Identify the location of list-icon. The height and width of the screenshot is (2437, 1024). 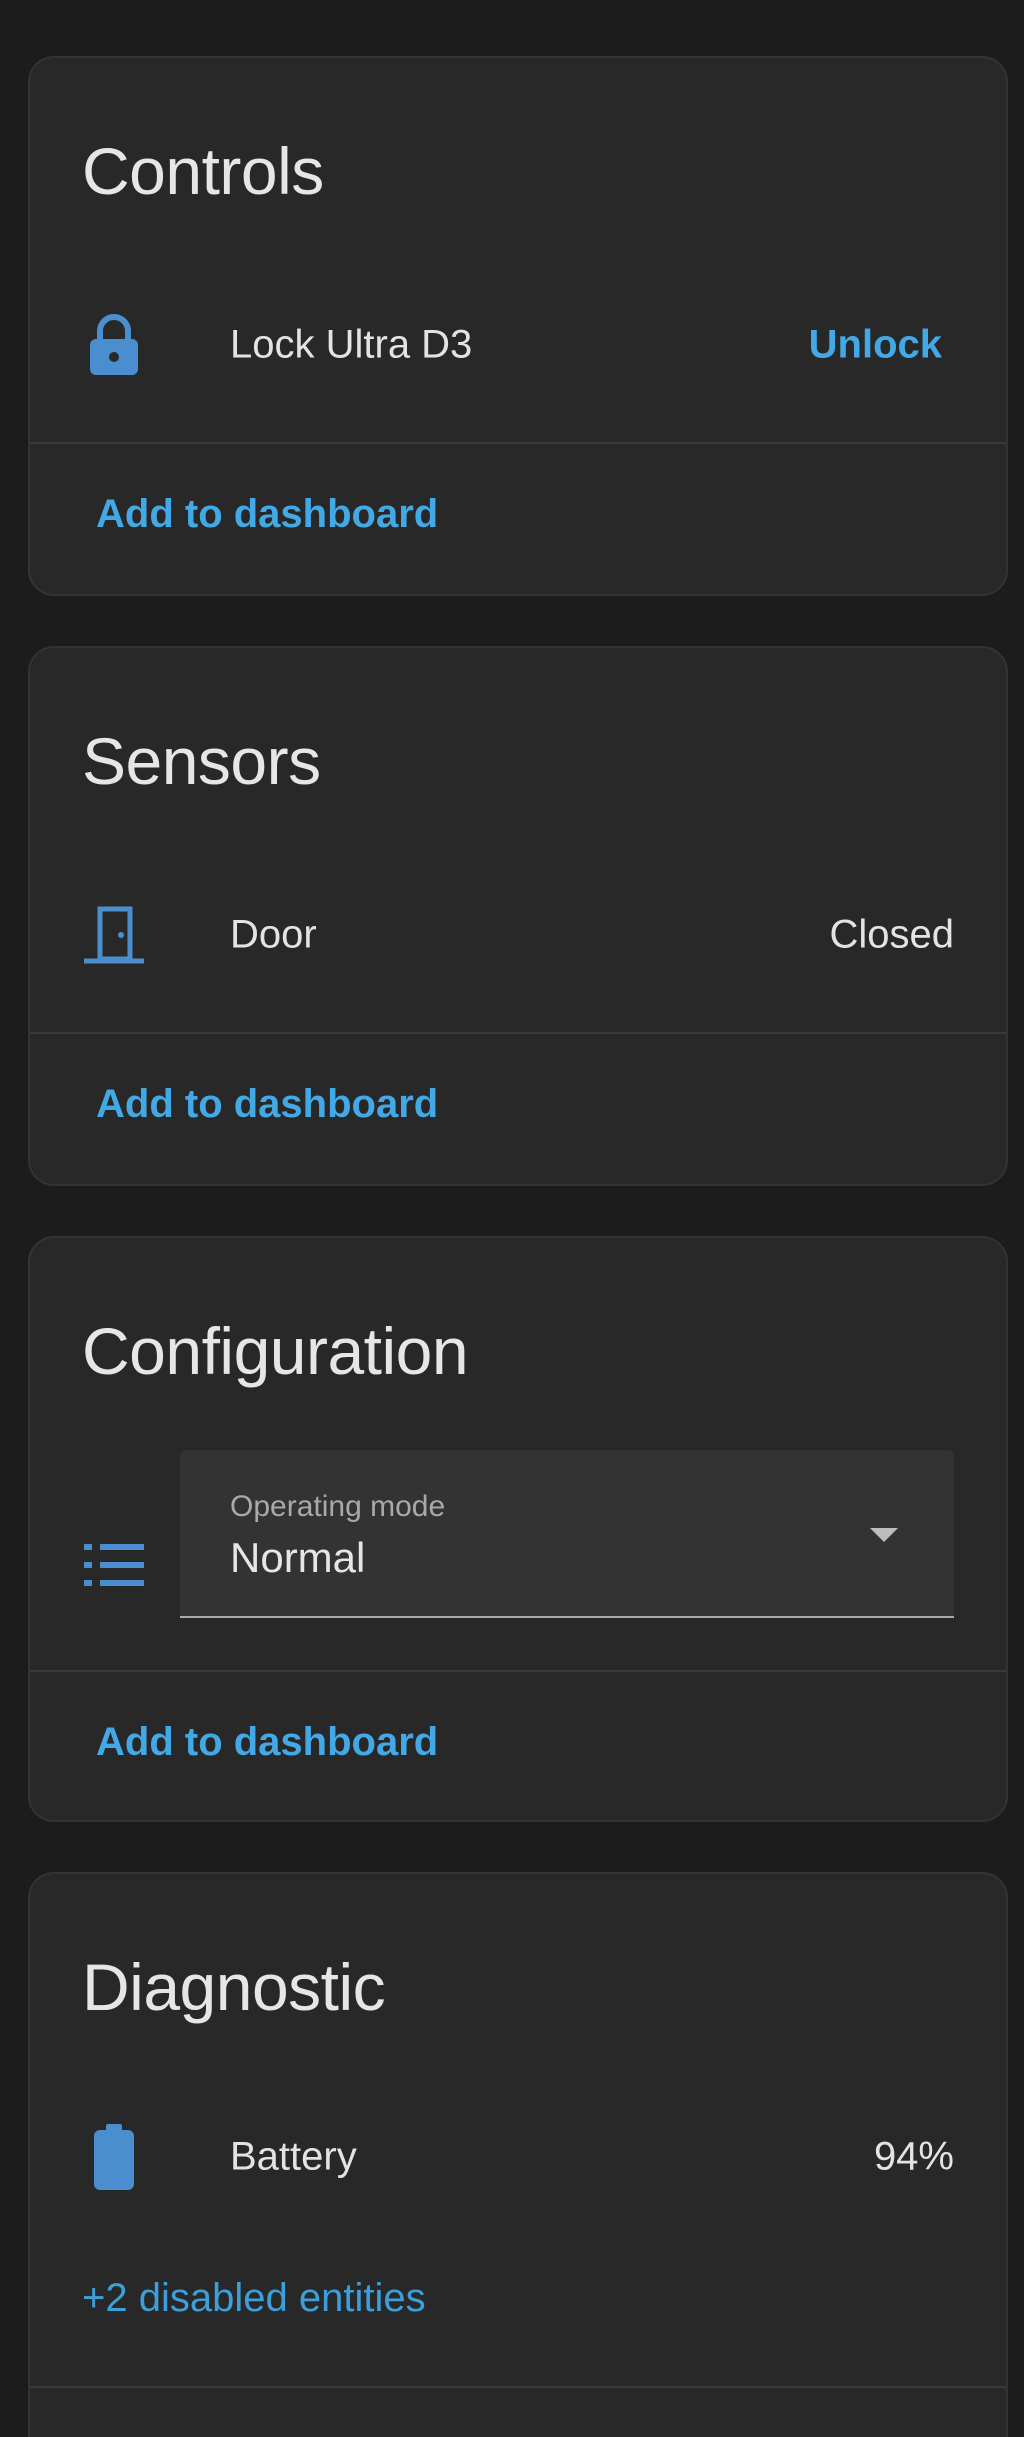
(114, 1566).